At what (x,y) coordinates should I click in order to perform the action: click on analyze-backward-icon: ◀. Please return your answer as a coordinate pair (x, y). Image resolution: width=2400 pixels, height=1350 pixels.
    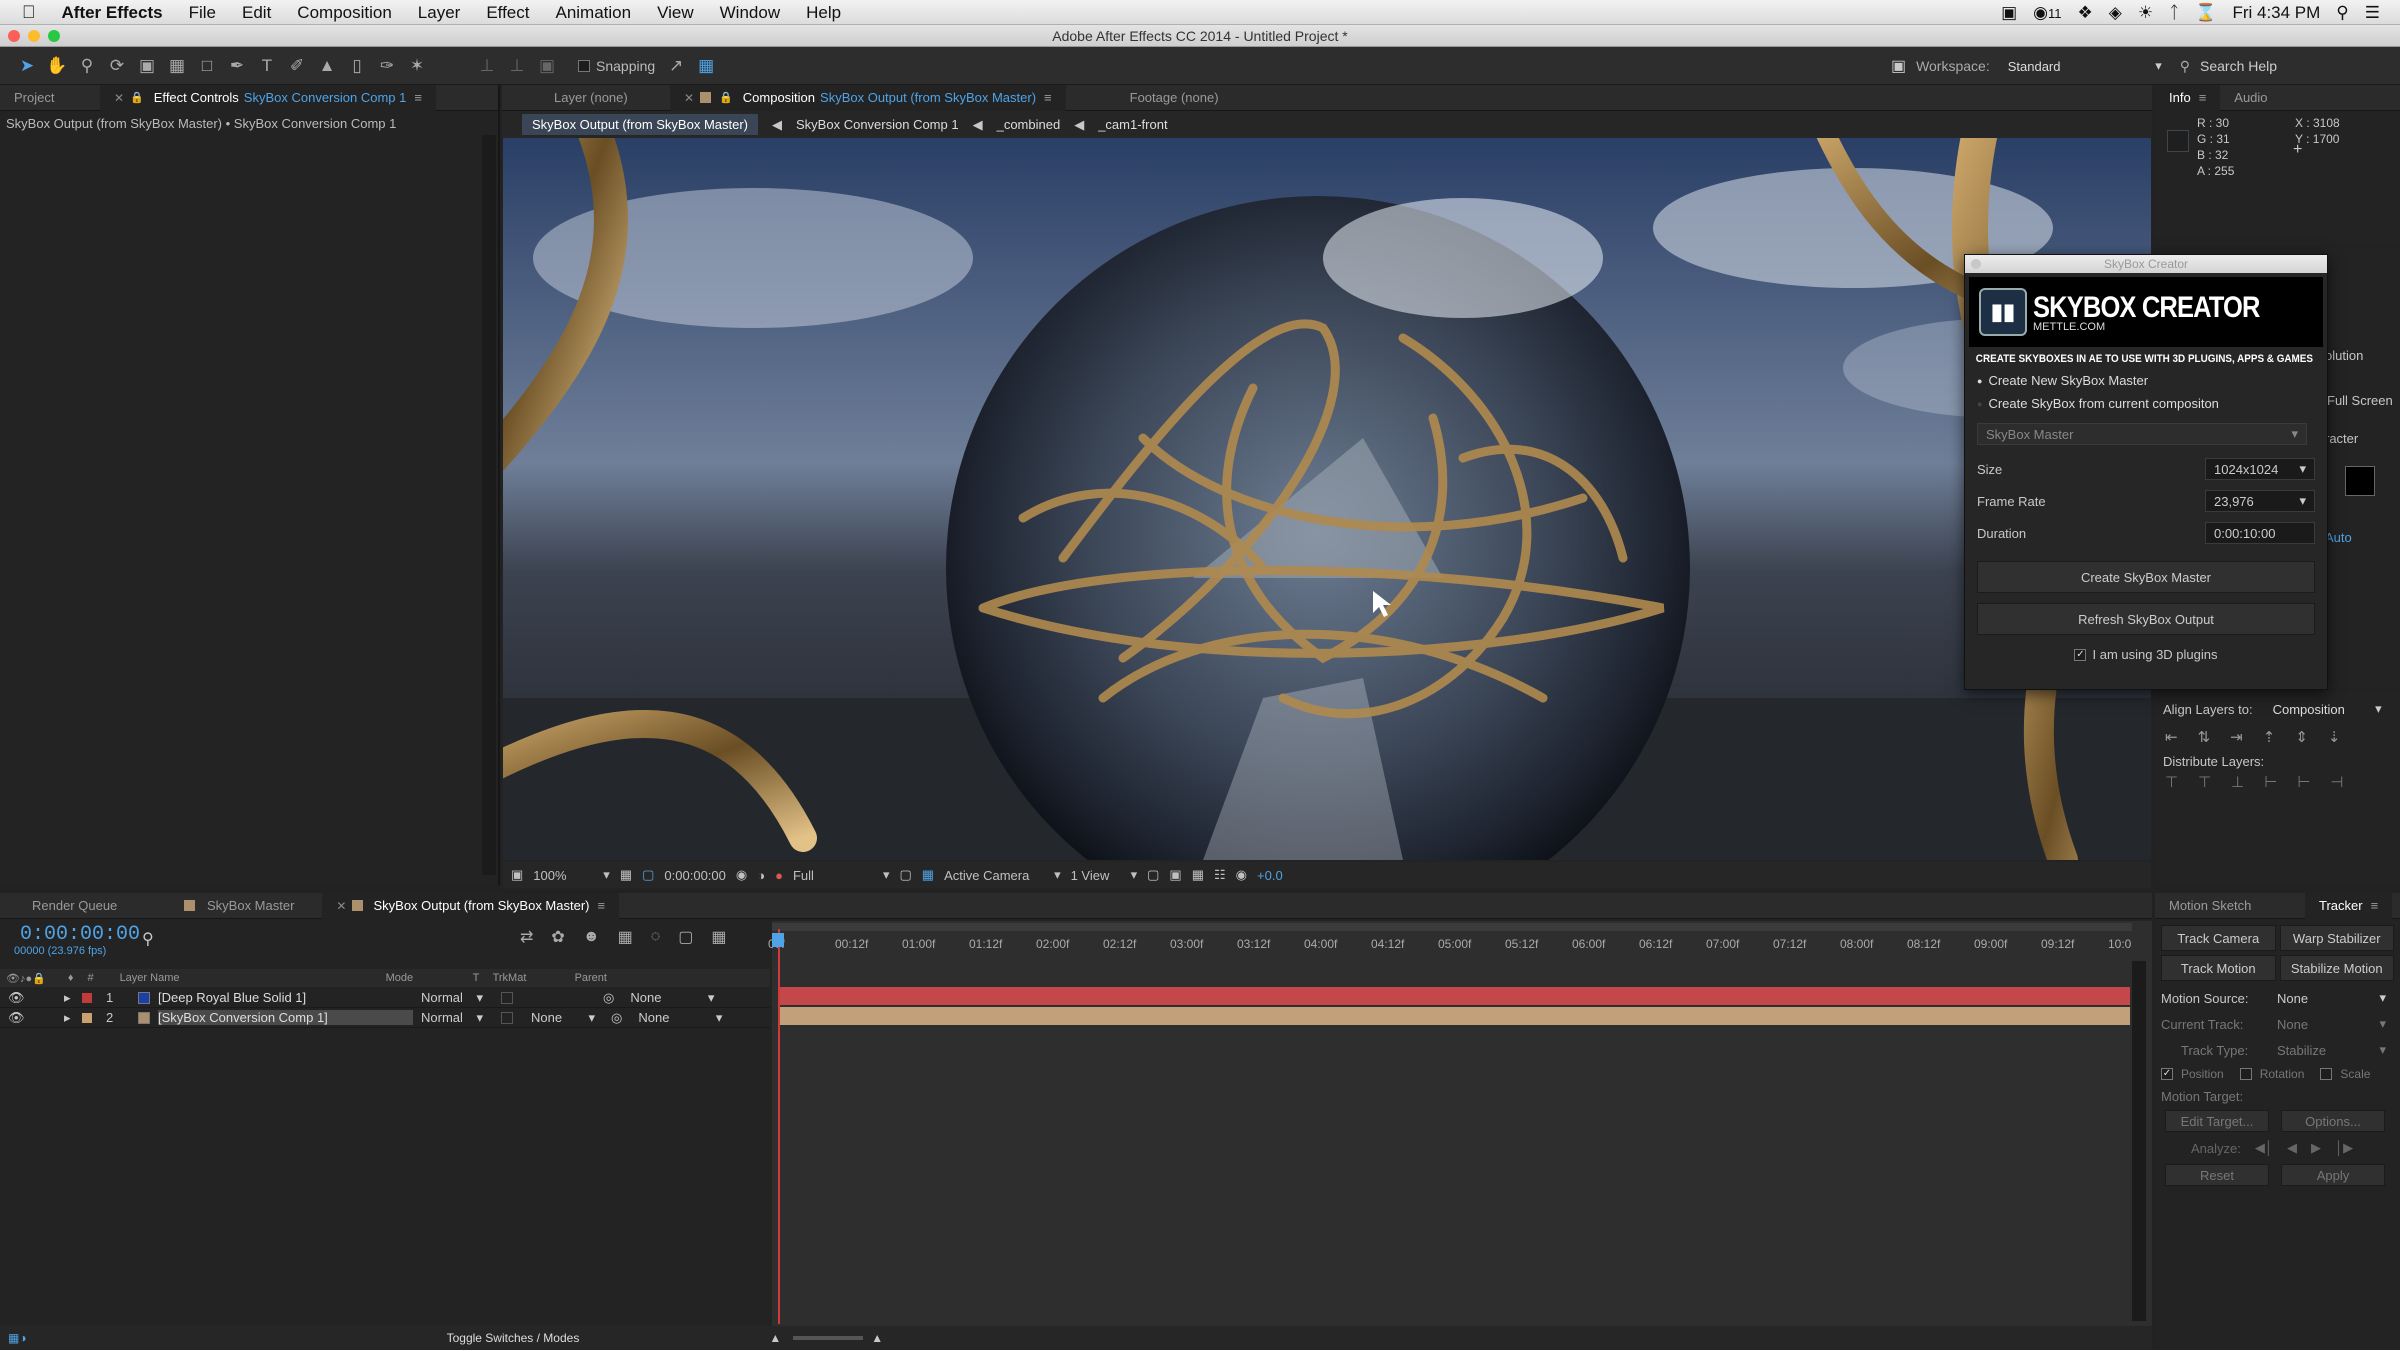
    Looking at the image, I should click on (2292, 1148).